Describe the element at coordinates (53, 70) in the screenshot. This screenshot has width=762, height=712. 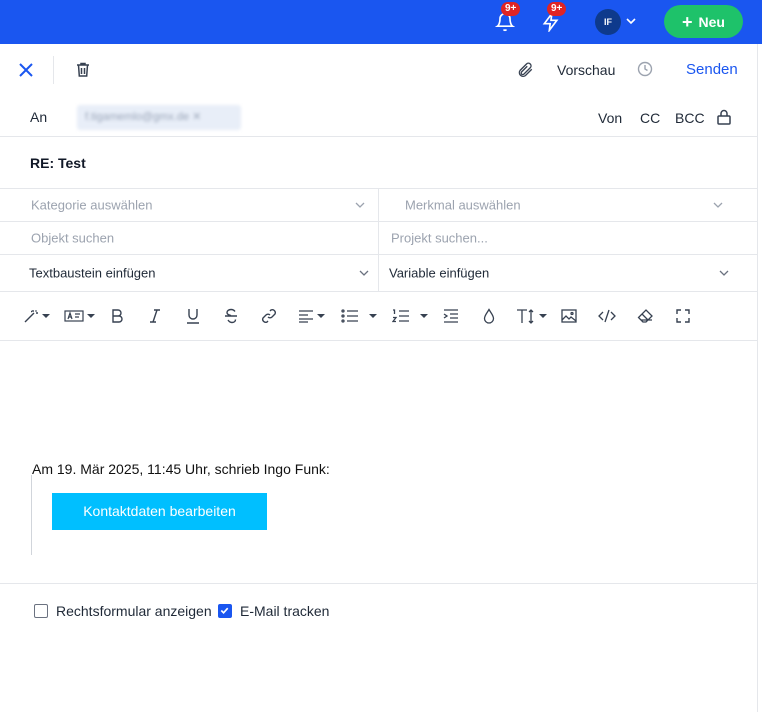
I see `divider` at that location.